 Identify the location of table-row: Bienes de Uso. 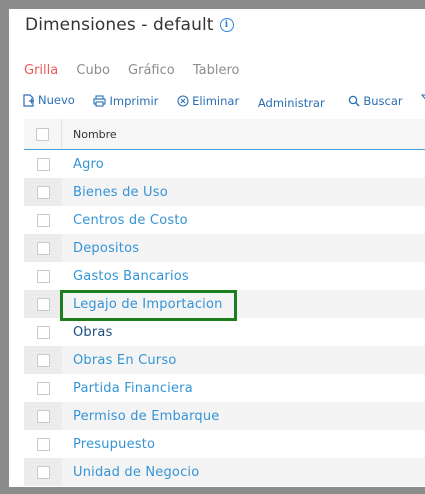
(224, 192).